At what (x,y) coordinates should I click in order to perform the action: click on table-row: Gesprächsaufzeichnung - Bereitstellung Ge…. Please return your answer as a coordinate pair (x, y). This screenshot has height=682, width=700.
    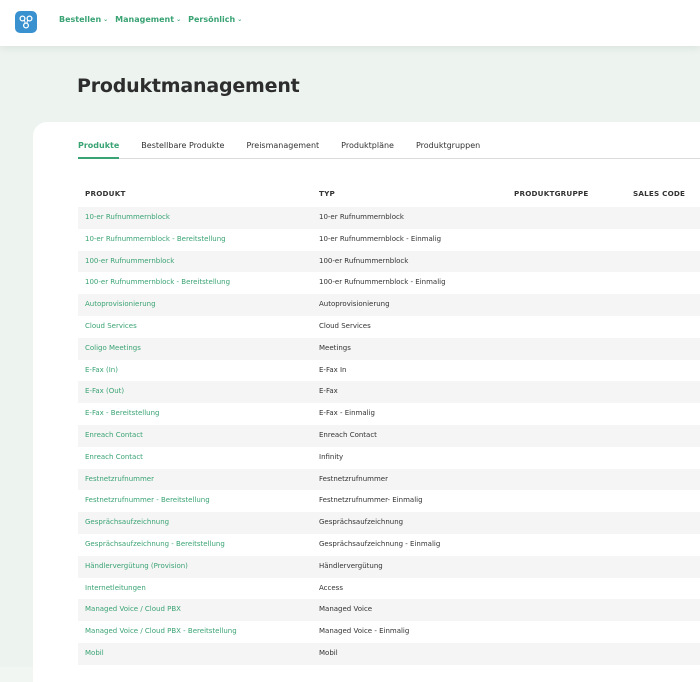
    Looking at the image, I should click on (389, 545).